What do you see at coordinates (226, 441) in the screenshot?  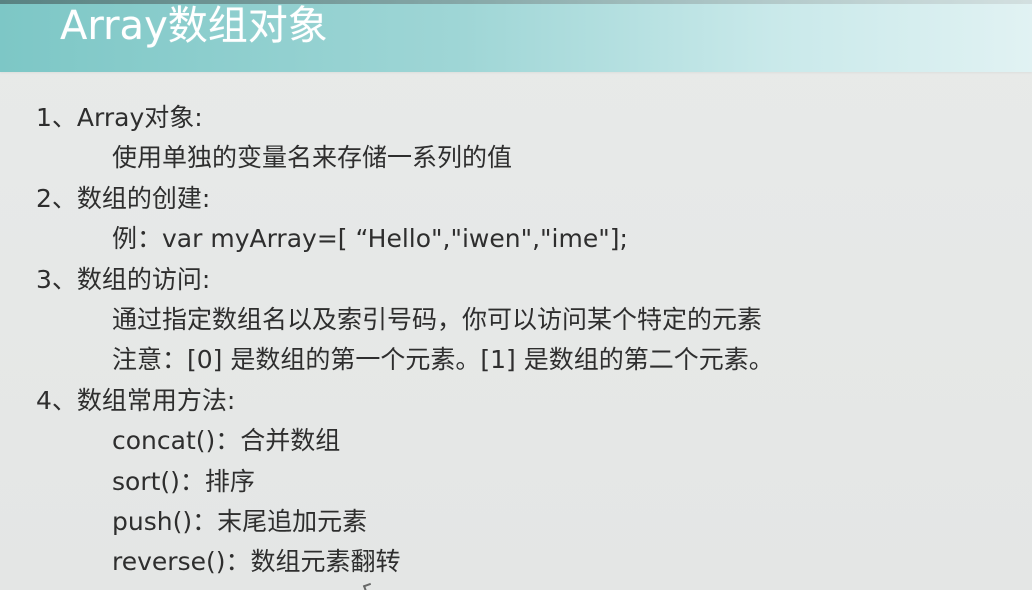 I see `method-concat: concat()：合并数组` at bounding box center [226, 441].